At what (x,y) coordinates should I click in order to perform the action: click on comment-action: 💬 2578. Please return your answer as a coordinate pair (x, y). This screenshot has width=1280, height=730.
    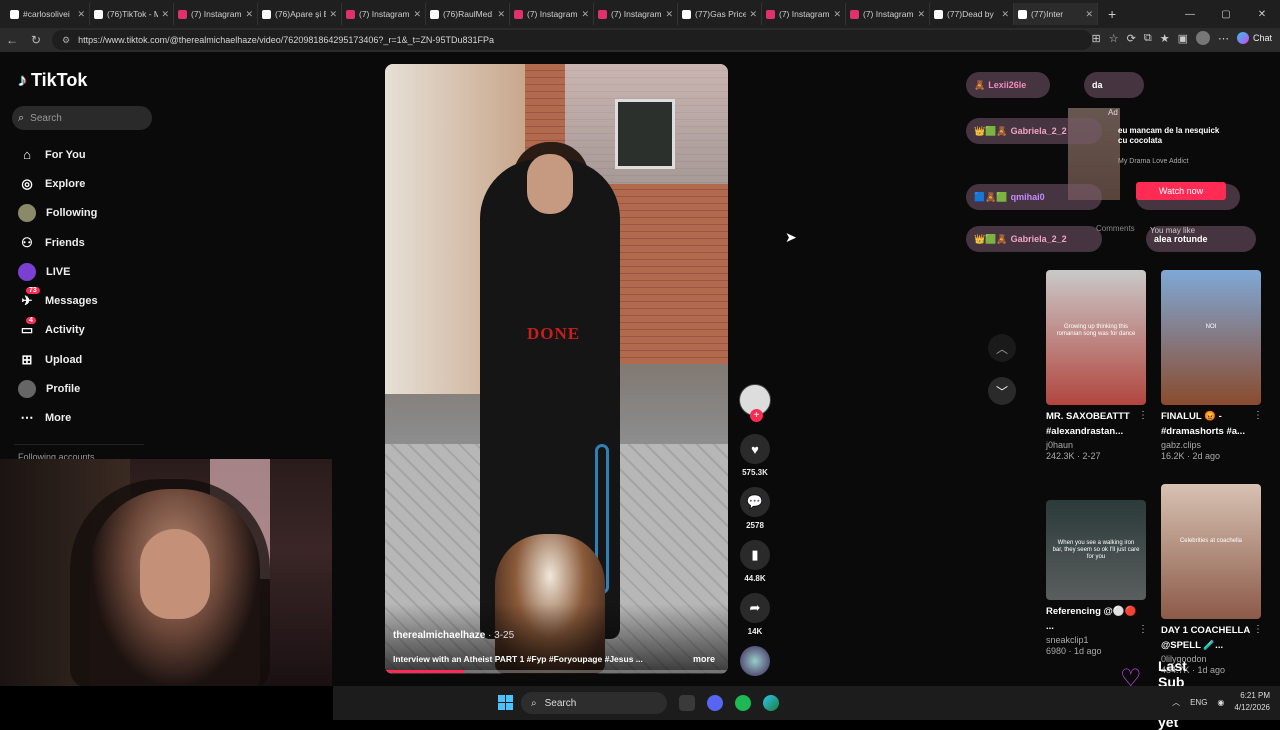
    Looking at the image, I should click on (755, 508).